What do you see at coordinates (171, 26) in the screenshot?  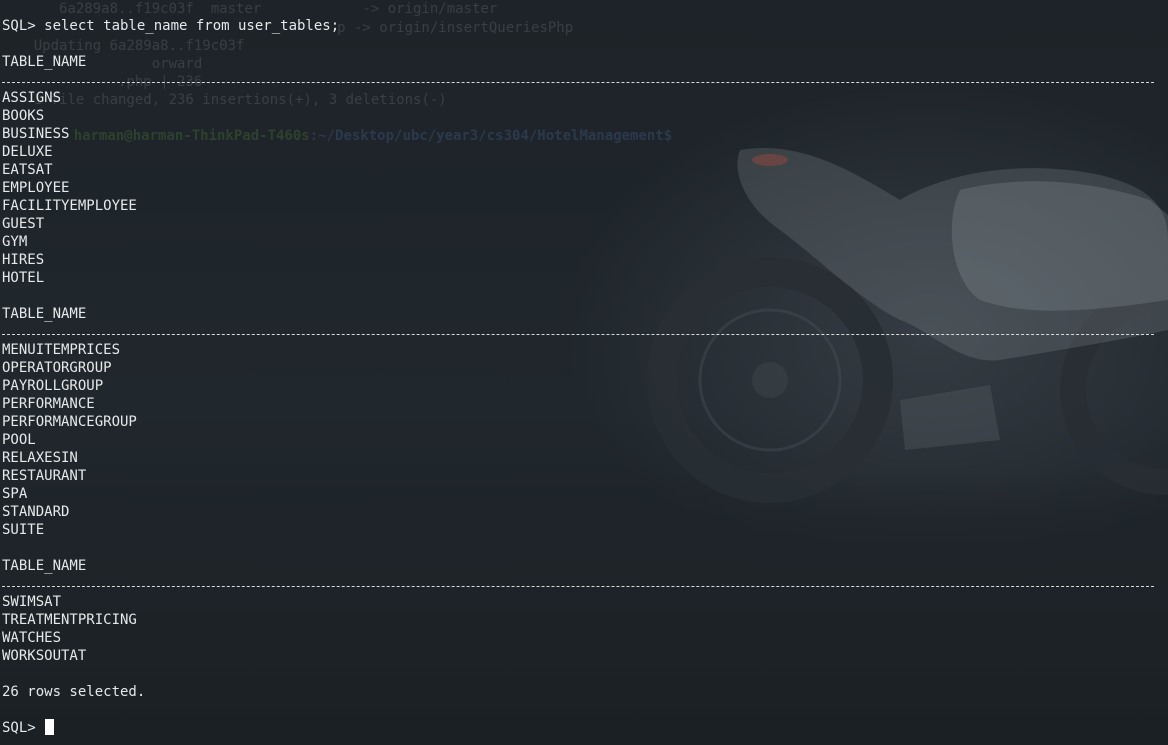 I see `sql-command-line: SQL> select table_name from user_tables;` at bounding box center [171, 26].